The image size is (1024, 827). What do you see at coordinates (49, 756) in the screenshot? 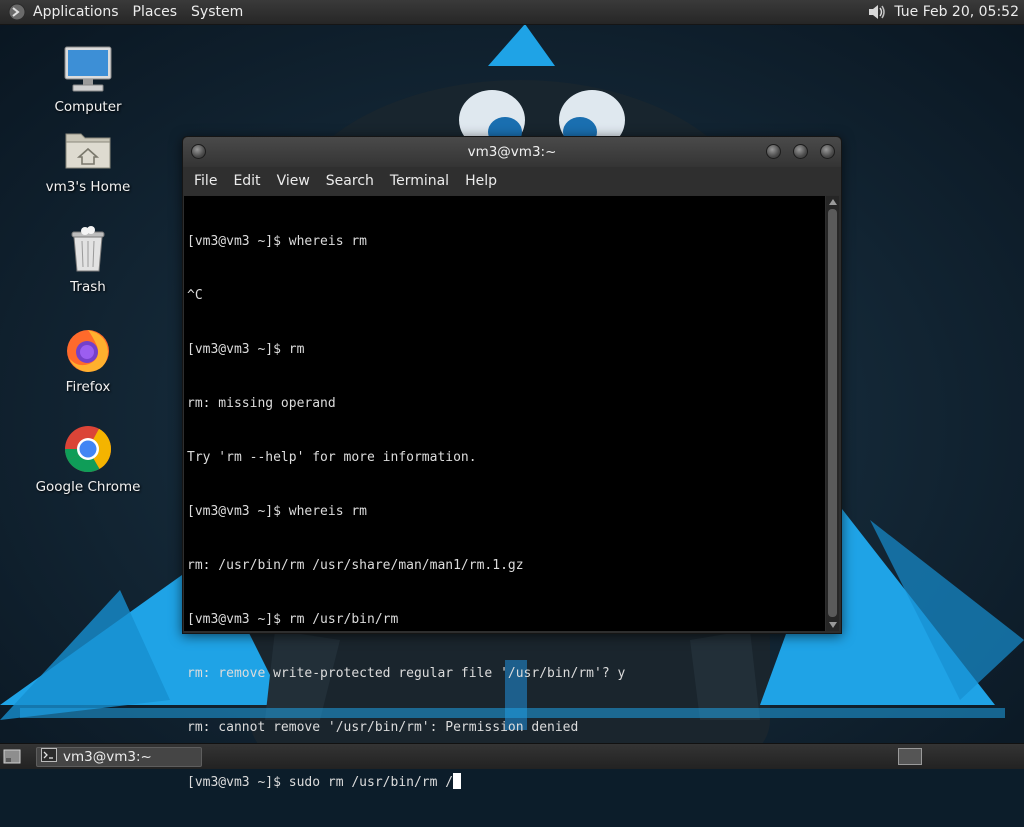
I see `terminal-icon` at bounding box center [49, 756].